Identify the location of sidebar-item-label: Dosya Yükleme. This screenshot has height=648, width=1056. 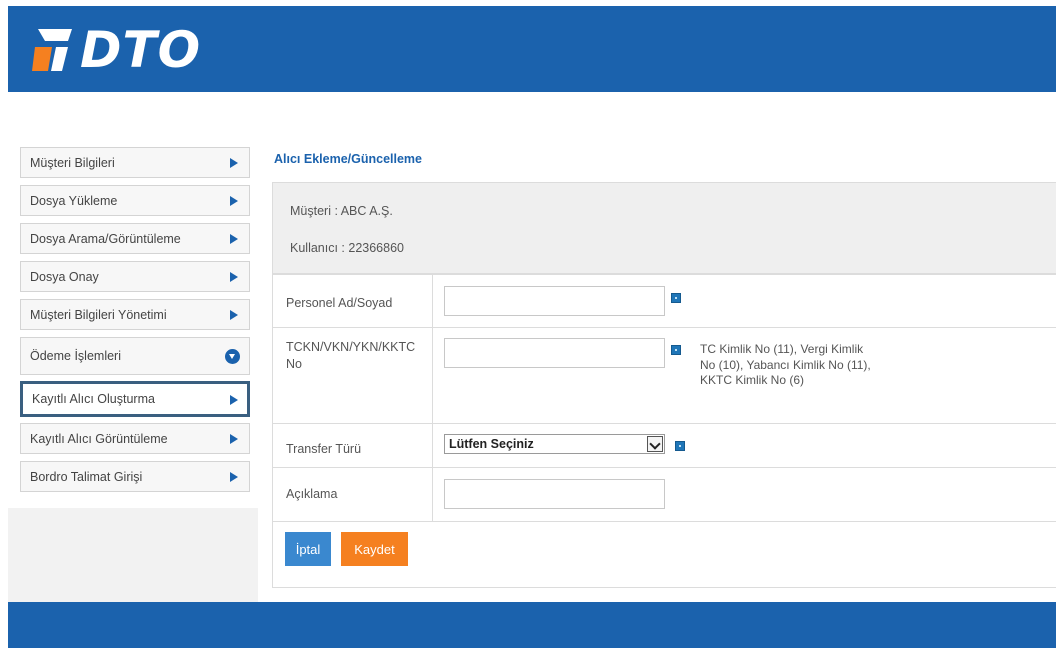
(74, 200).